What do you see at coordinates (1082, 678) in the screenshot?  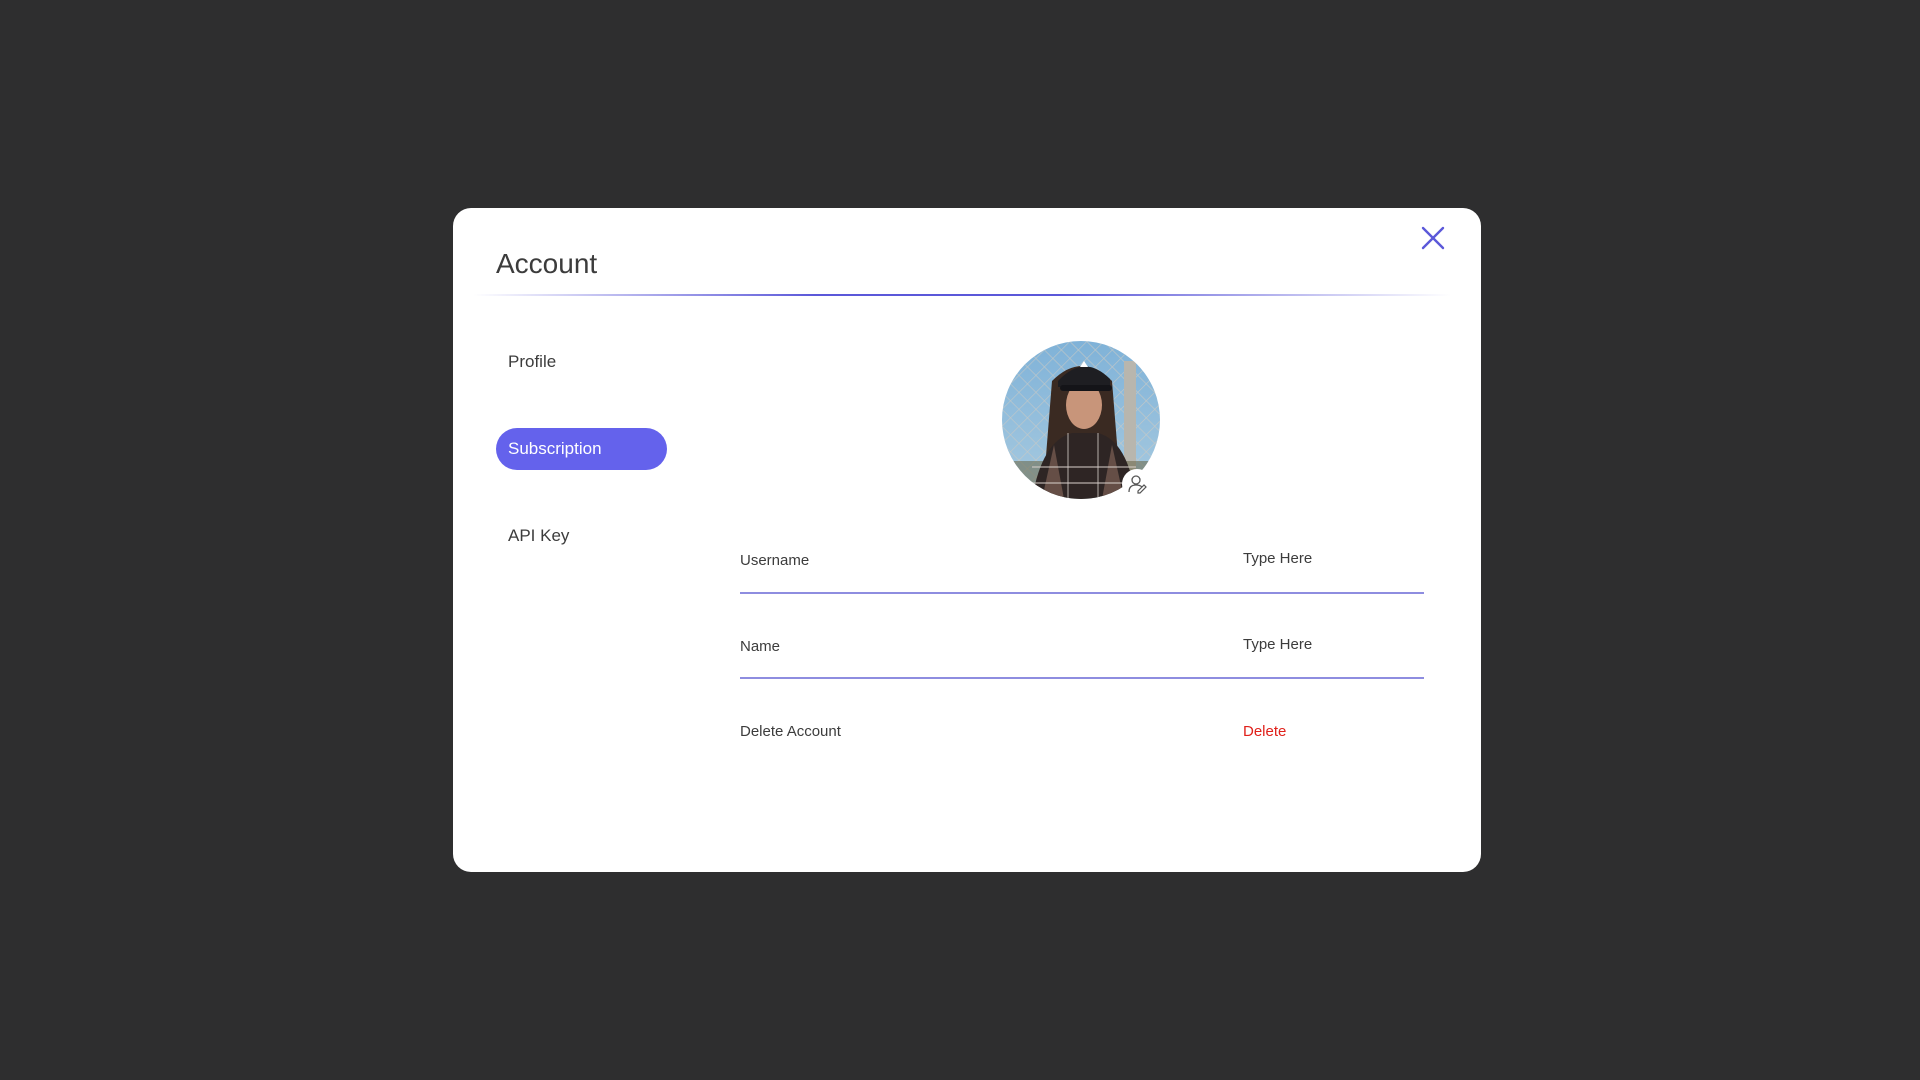 I see `name-underline` at bounding box center [1082, 678].